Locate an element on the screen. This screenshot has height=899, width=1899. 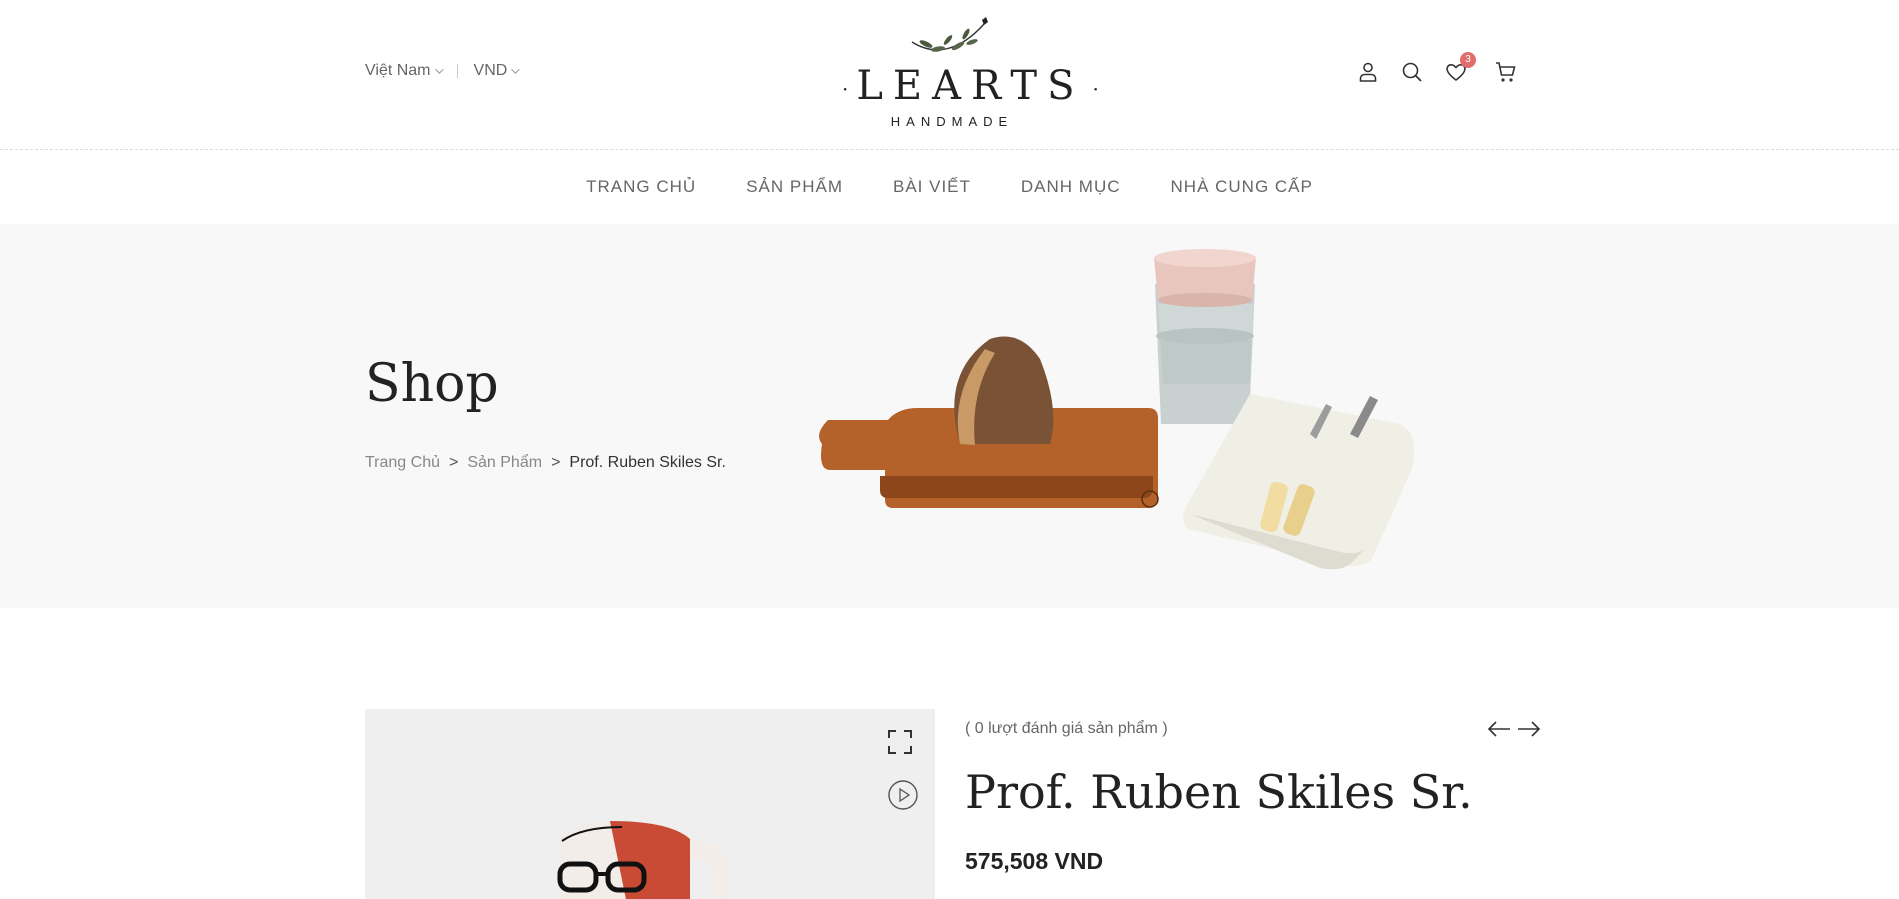
currency-dropdown: VND is located at coordinates (496, 71).